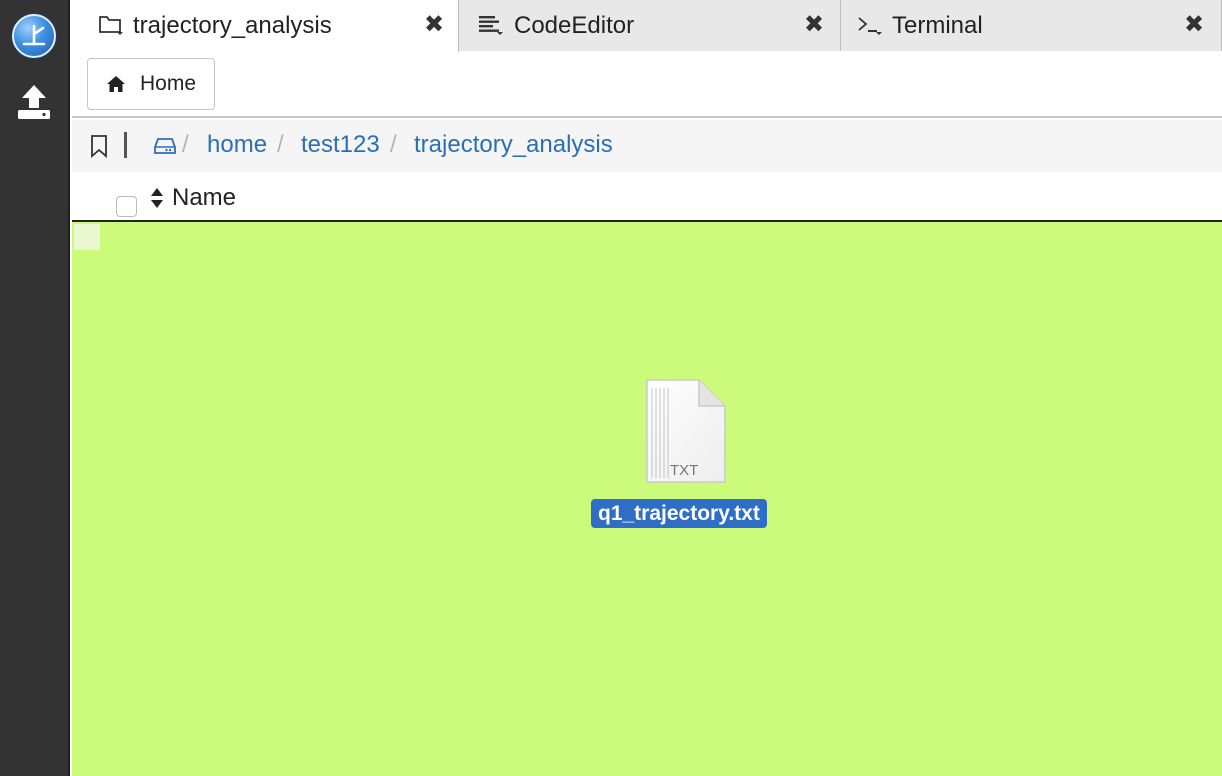 The width and height of the screenshot is (1222, 776). Describe the element at coordinates (111, 25) in the screenshot. I see `folder-icon` at that location.